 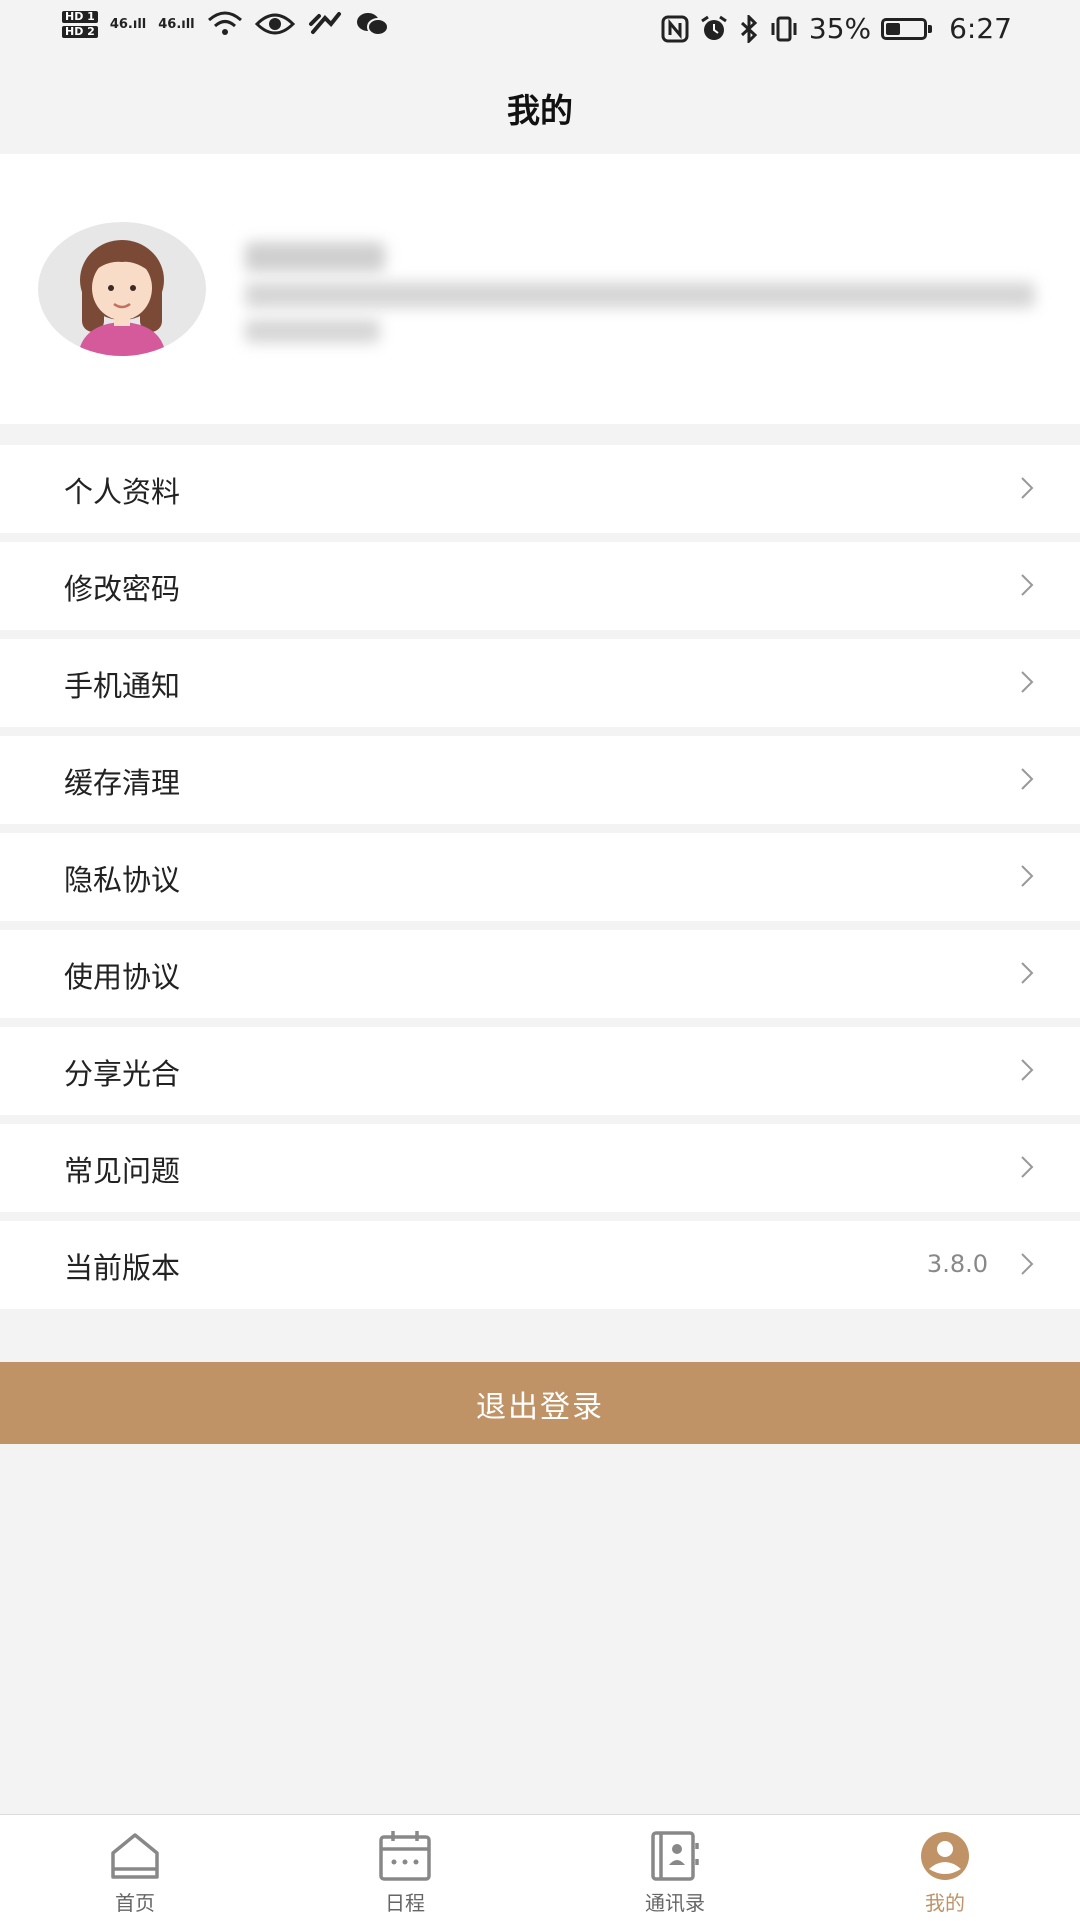 What do you see at coordinates (122, 1268) in the screenshot?
I see `menu-item-label: 当前版本` at bounding box center [122, 1268].